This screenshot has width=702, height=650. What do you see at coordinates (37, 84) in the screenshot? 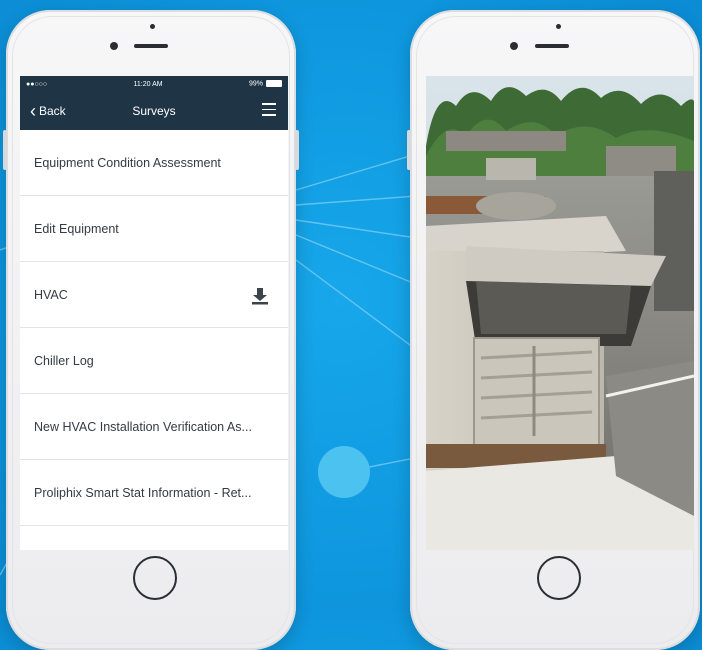
I see `signal-indicator: ●●○○○` at bounding box center [37, 84].